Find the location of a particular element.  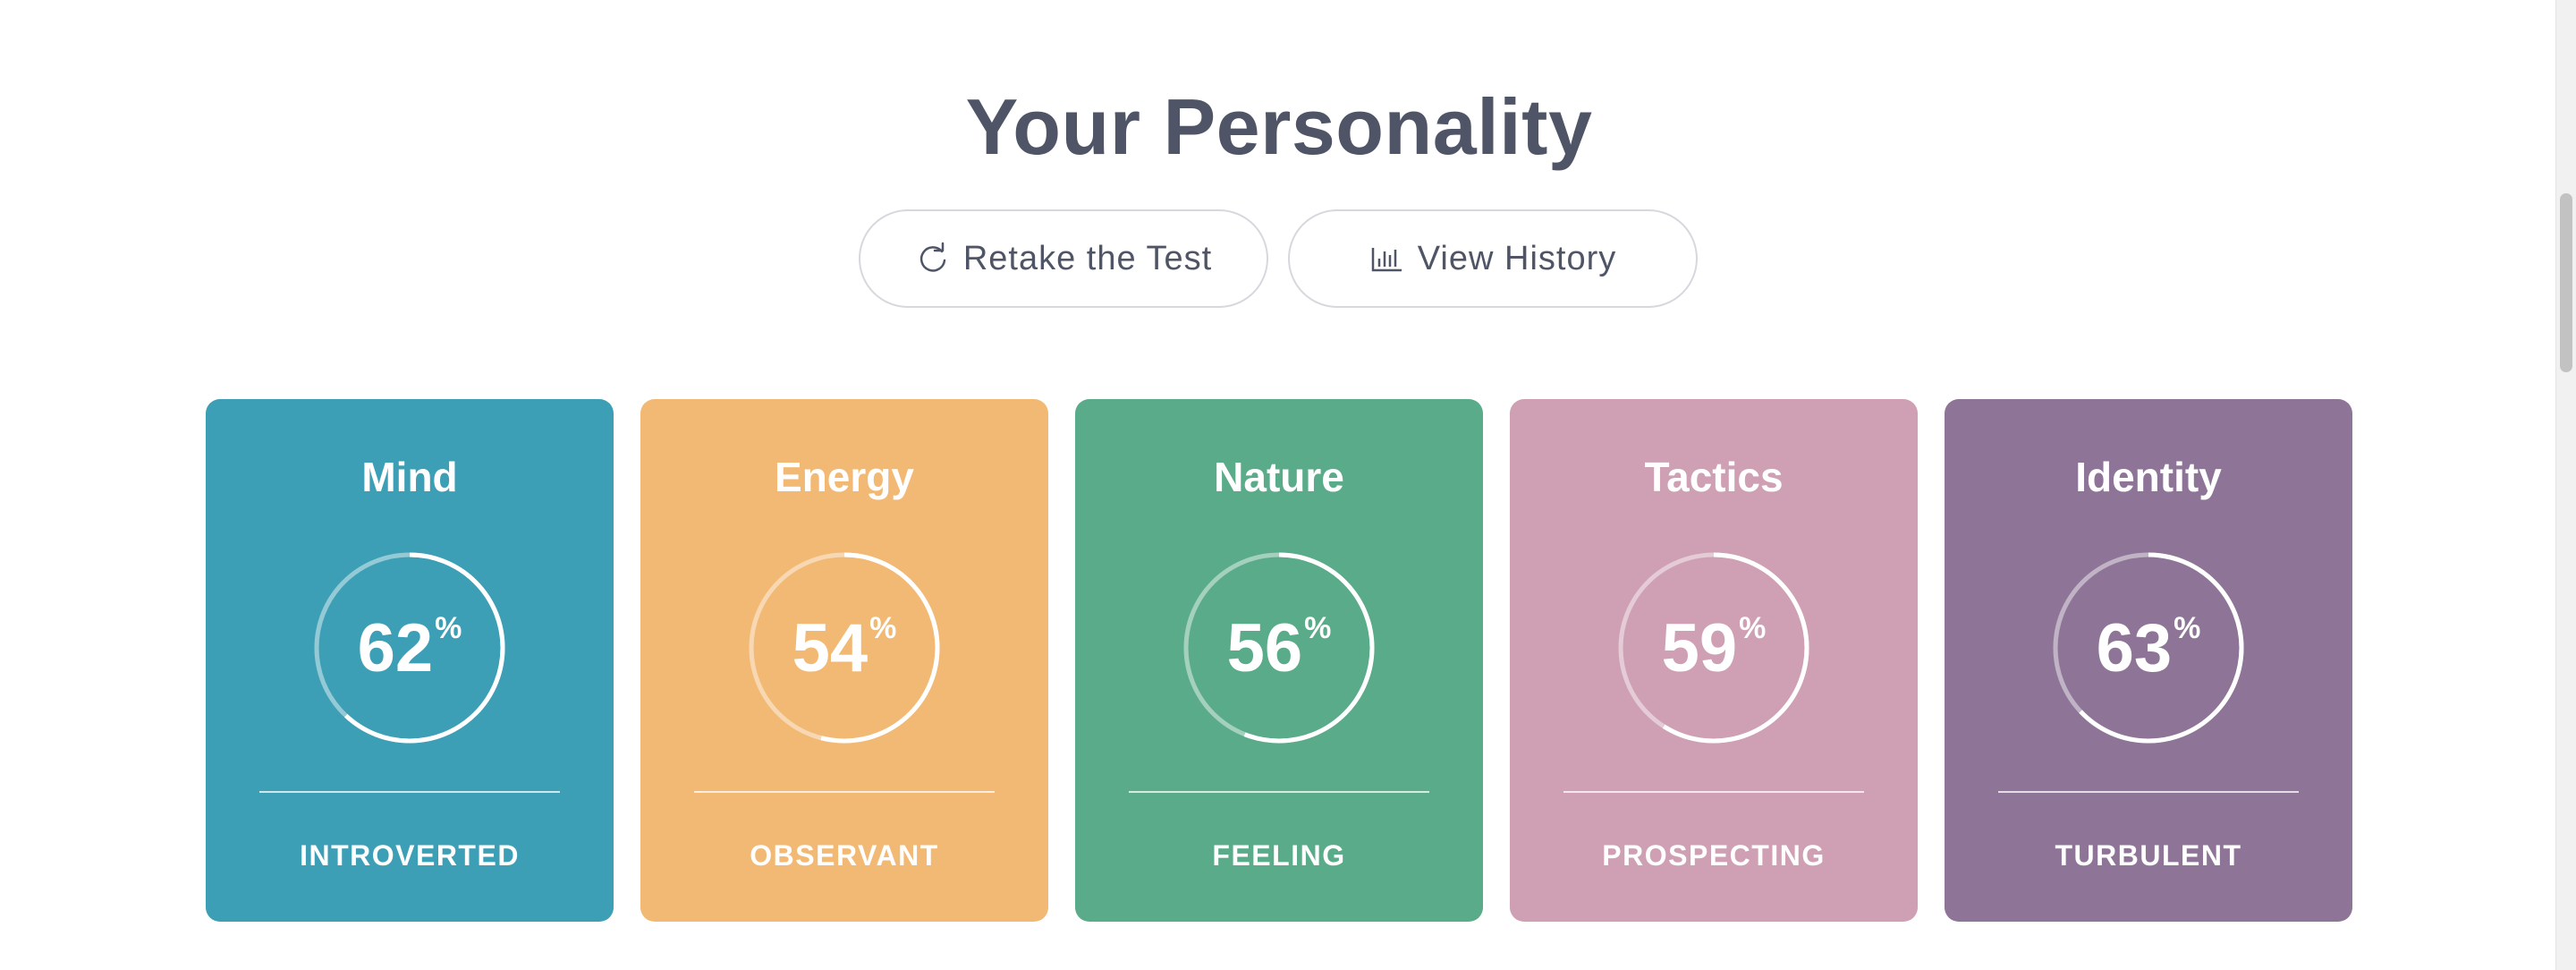

percent-value: 62% is located at coordinates (409, 647).